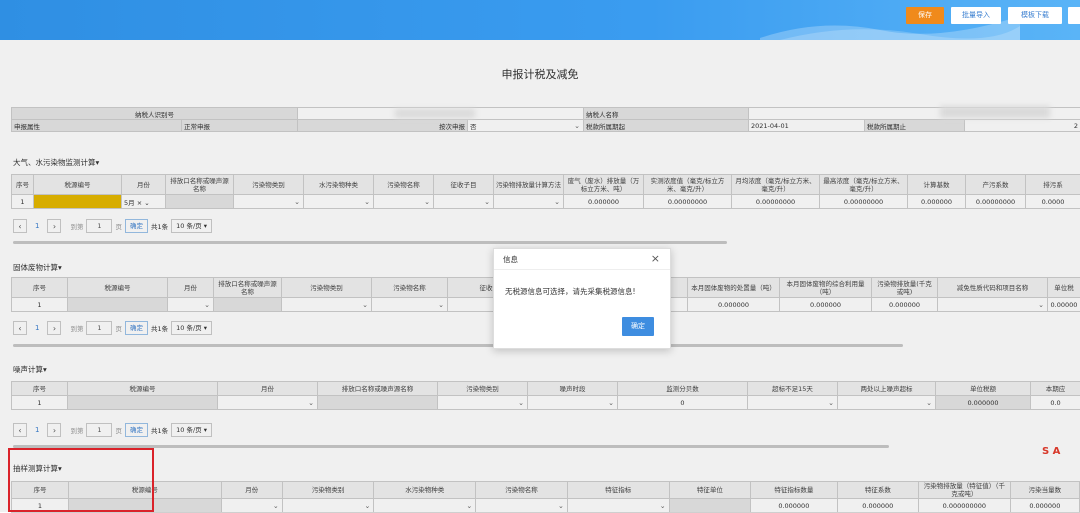 The image size is (1080, 513). I want to click on info-dialog: 信息 × 无税源信息可选择，请先采集税源信息! 确定, so click(582, 298).